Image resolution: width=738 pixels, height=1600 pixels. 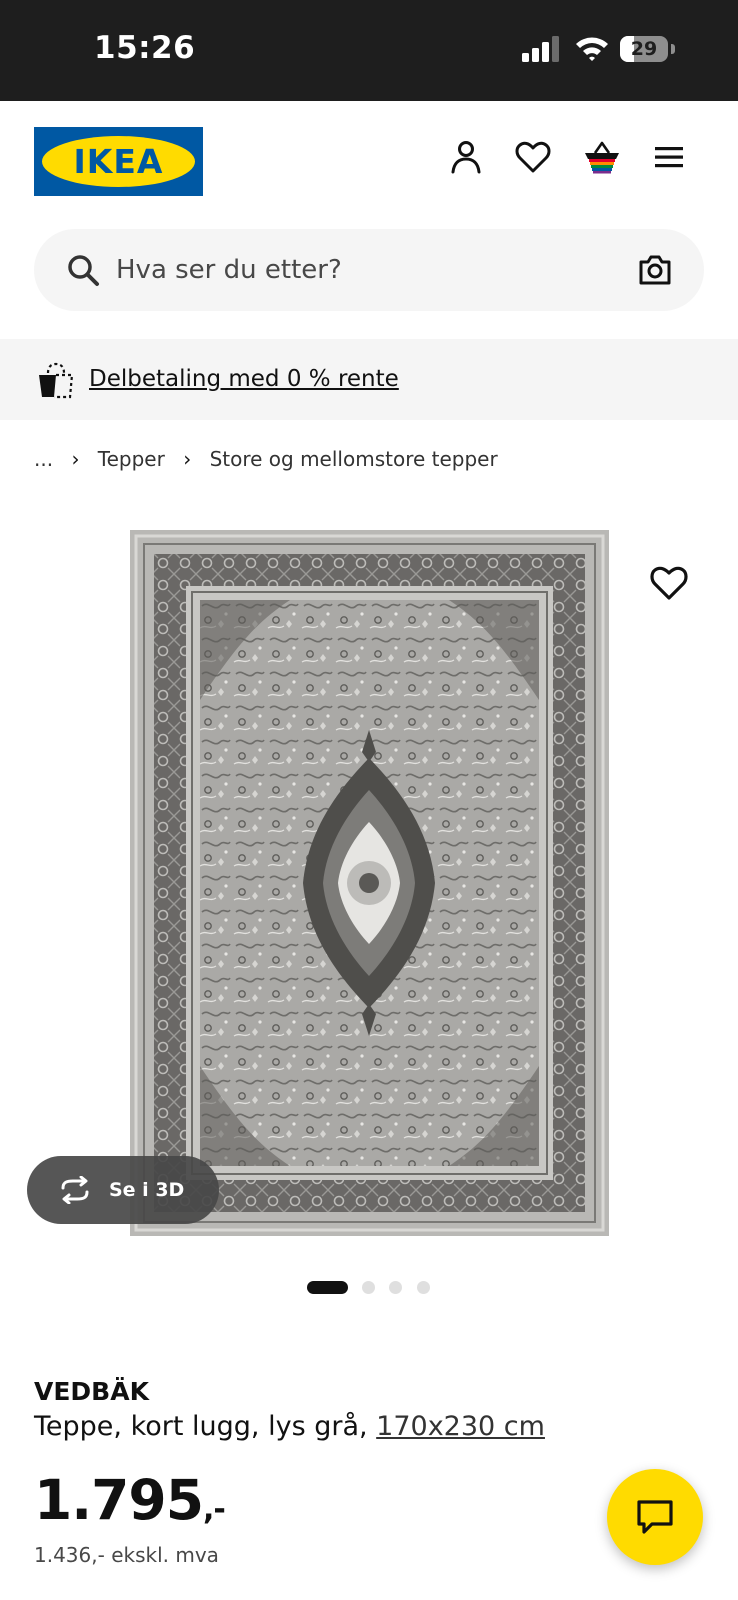 What do you see at coordinates (131, 459) in the screenshot?
I see `breadcrumb-item-tepper: Tepper` at bounding box center [131, 459].